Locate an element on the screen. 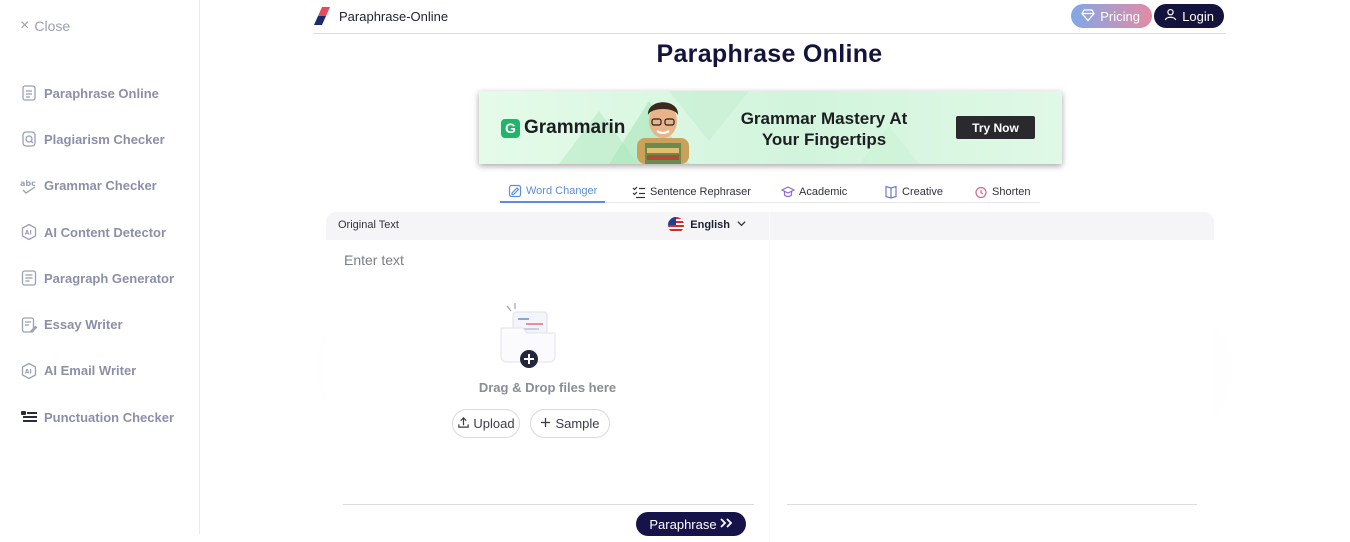 The width and height of the screenshot is (1350, 542). upload-icon is located at coordinates (463, 424).